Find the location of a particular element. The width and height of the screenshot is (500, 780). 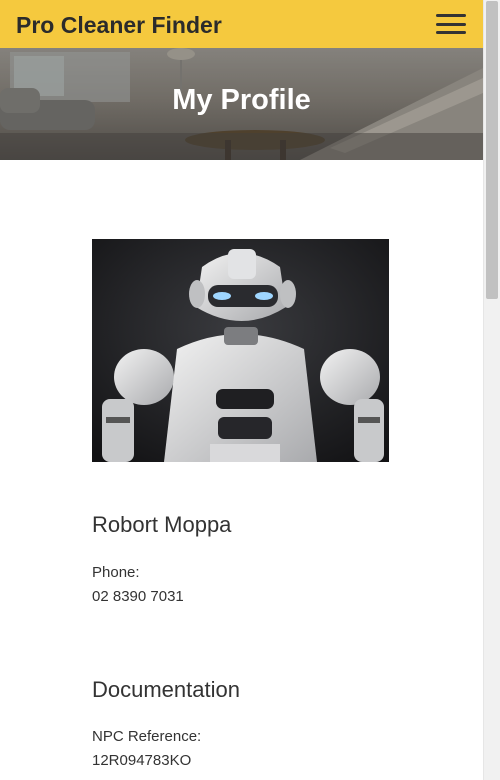

npc-reference-value: 12R094783KO is located at coordinates (142, 760).